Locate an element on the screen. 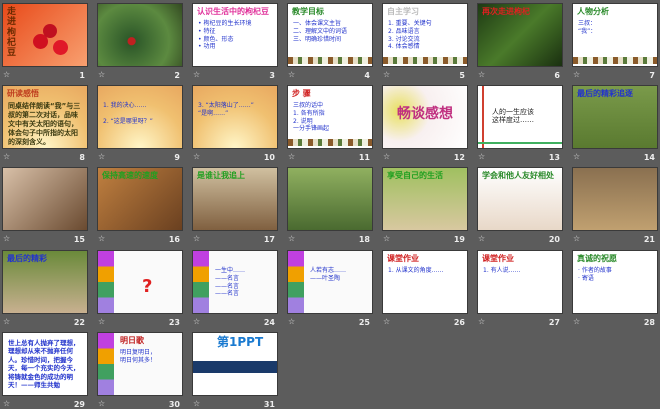 This screenshot has width=660, height=409. slide-thumbnail-16: 保持高速的速度 is located at coordinates (140, 199).